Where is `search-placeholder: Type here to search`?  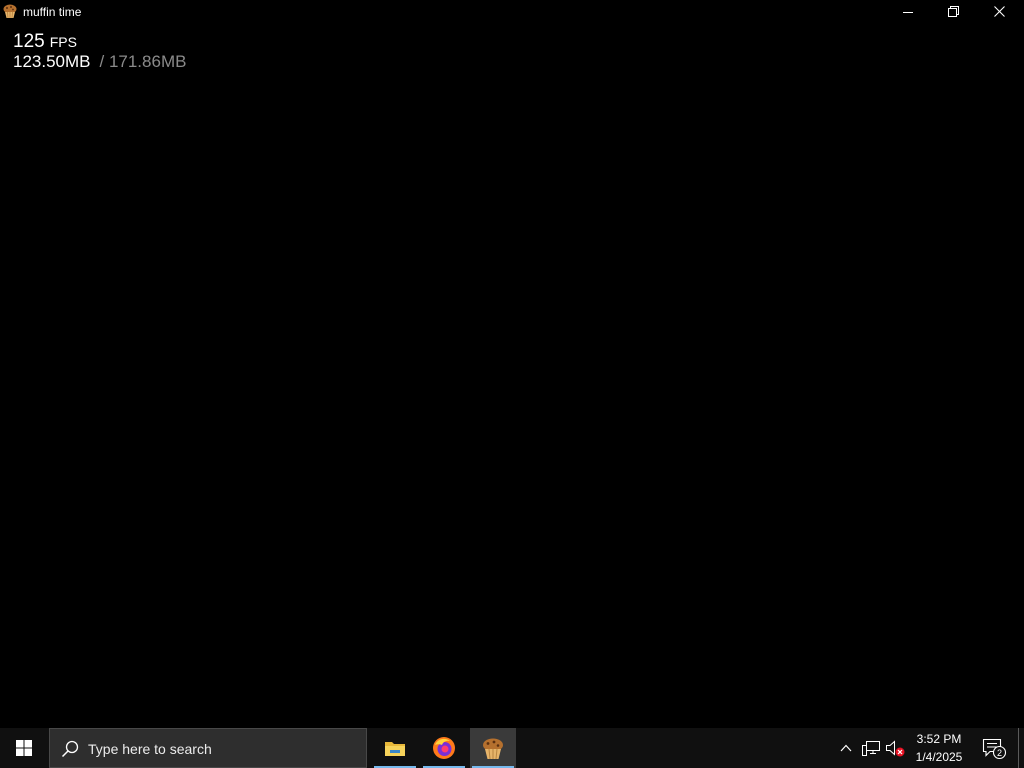
search-placeholder: Type here to search is located at coordinates (150, 749).